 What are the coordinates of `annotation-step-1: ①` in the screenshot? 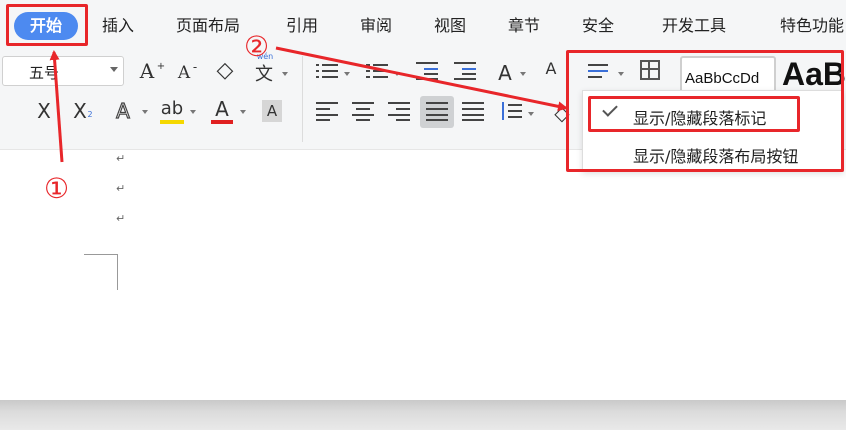 It's located at (57, 188).